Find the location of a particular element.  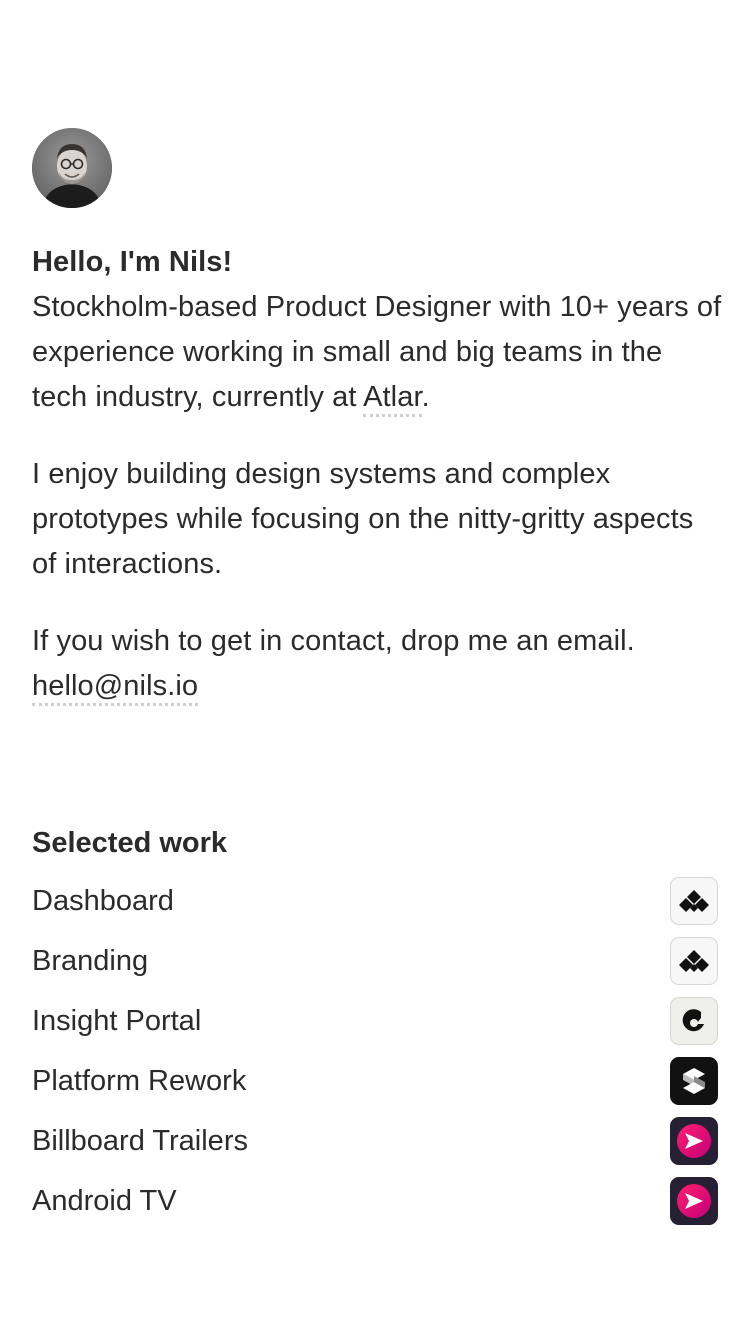

platform-logo-icon is located at coordinates (694, 1081).